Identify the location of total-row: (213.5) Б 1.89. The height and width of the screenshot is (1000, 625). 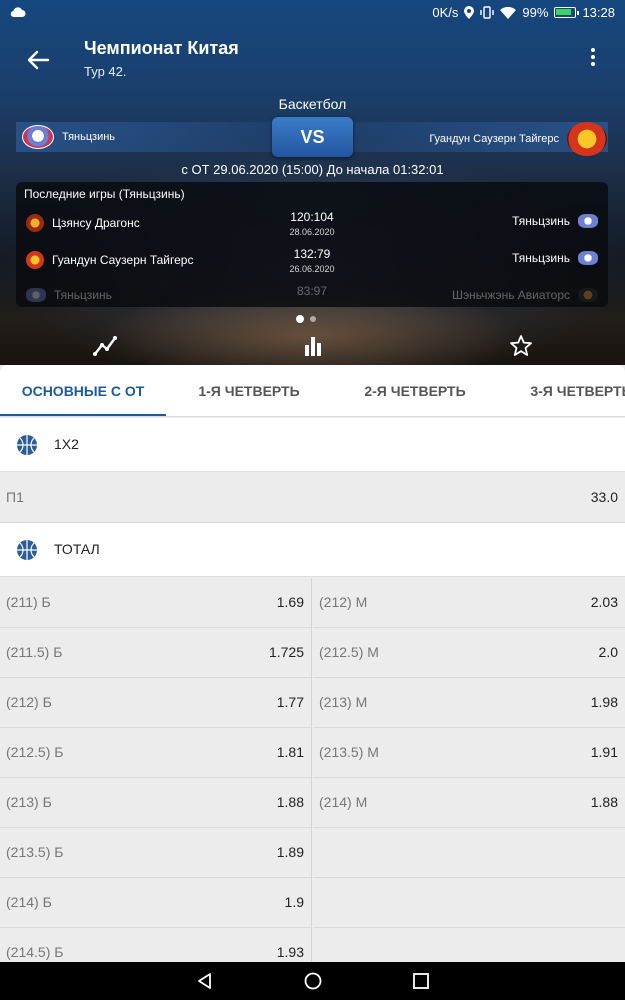
(312, 853).